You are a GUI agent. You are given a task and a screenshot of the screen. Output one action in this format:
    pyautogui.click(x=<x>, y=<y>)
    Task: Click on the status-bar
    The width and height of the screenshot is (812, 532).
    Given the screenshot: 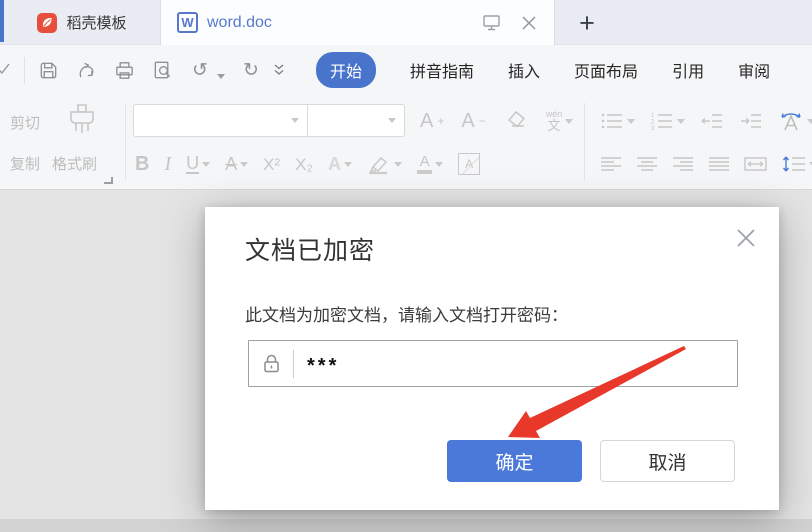 What is the action you would take?
    pyautogui.click(x=406, y=525)
    